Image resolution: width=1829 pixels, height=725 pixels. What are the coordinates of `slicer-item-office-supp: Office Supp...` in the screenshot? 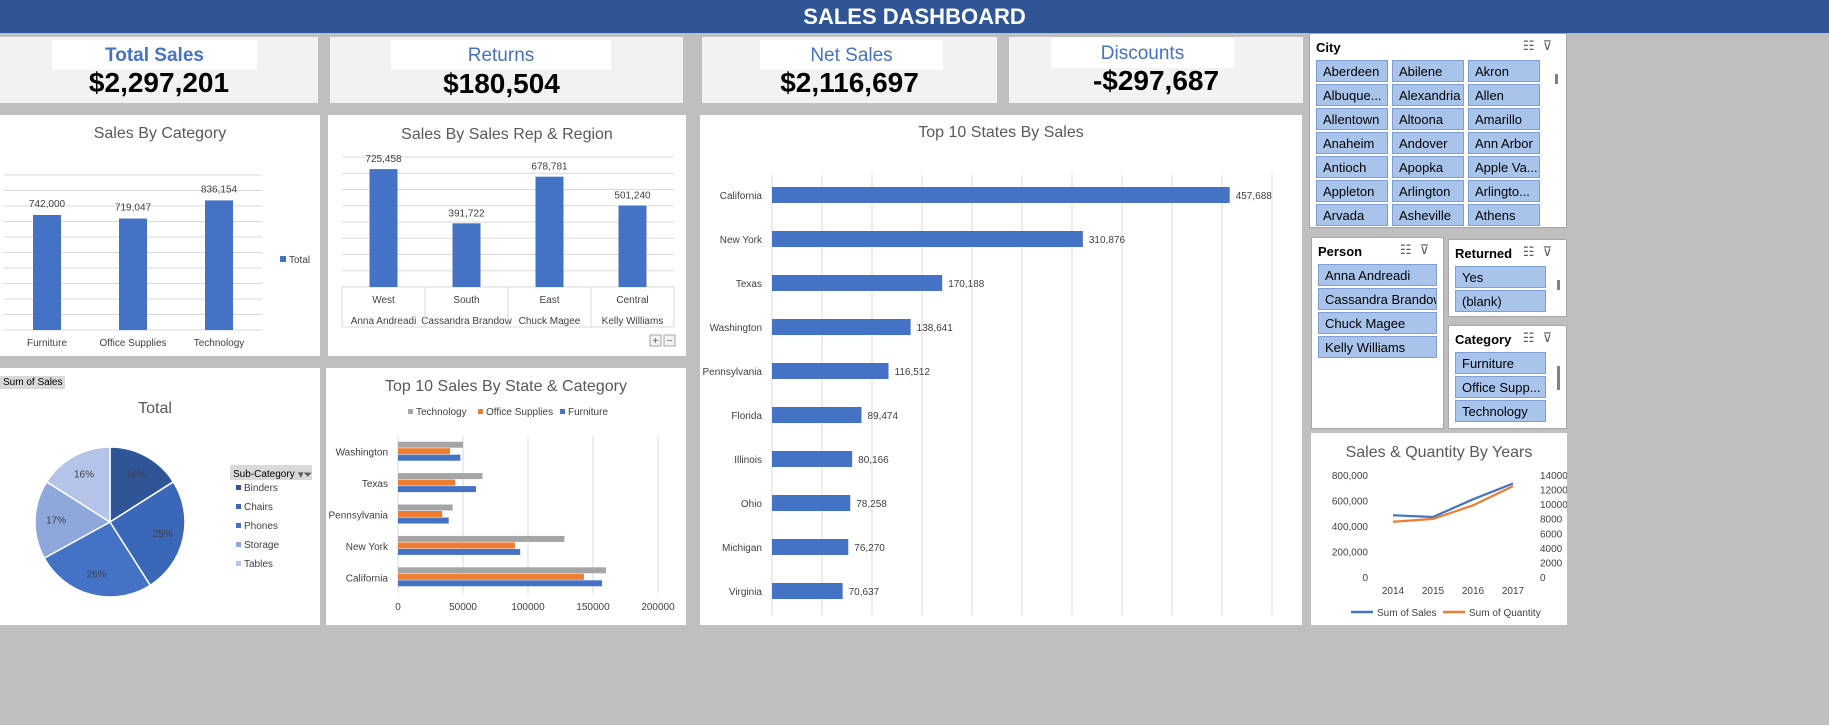 It's located at (1500, 387).